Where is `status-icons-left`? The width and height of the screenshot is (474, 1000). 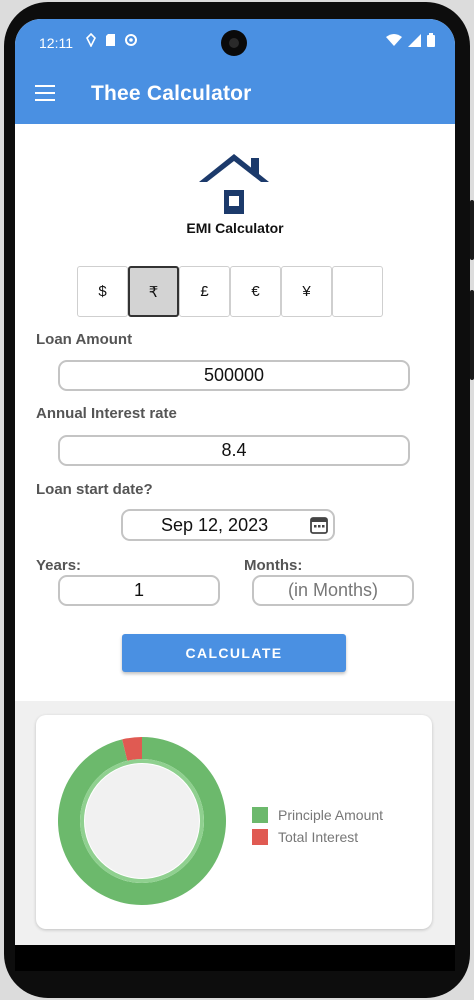
status-icons-left is located at coordinates (111, 40).